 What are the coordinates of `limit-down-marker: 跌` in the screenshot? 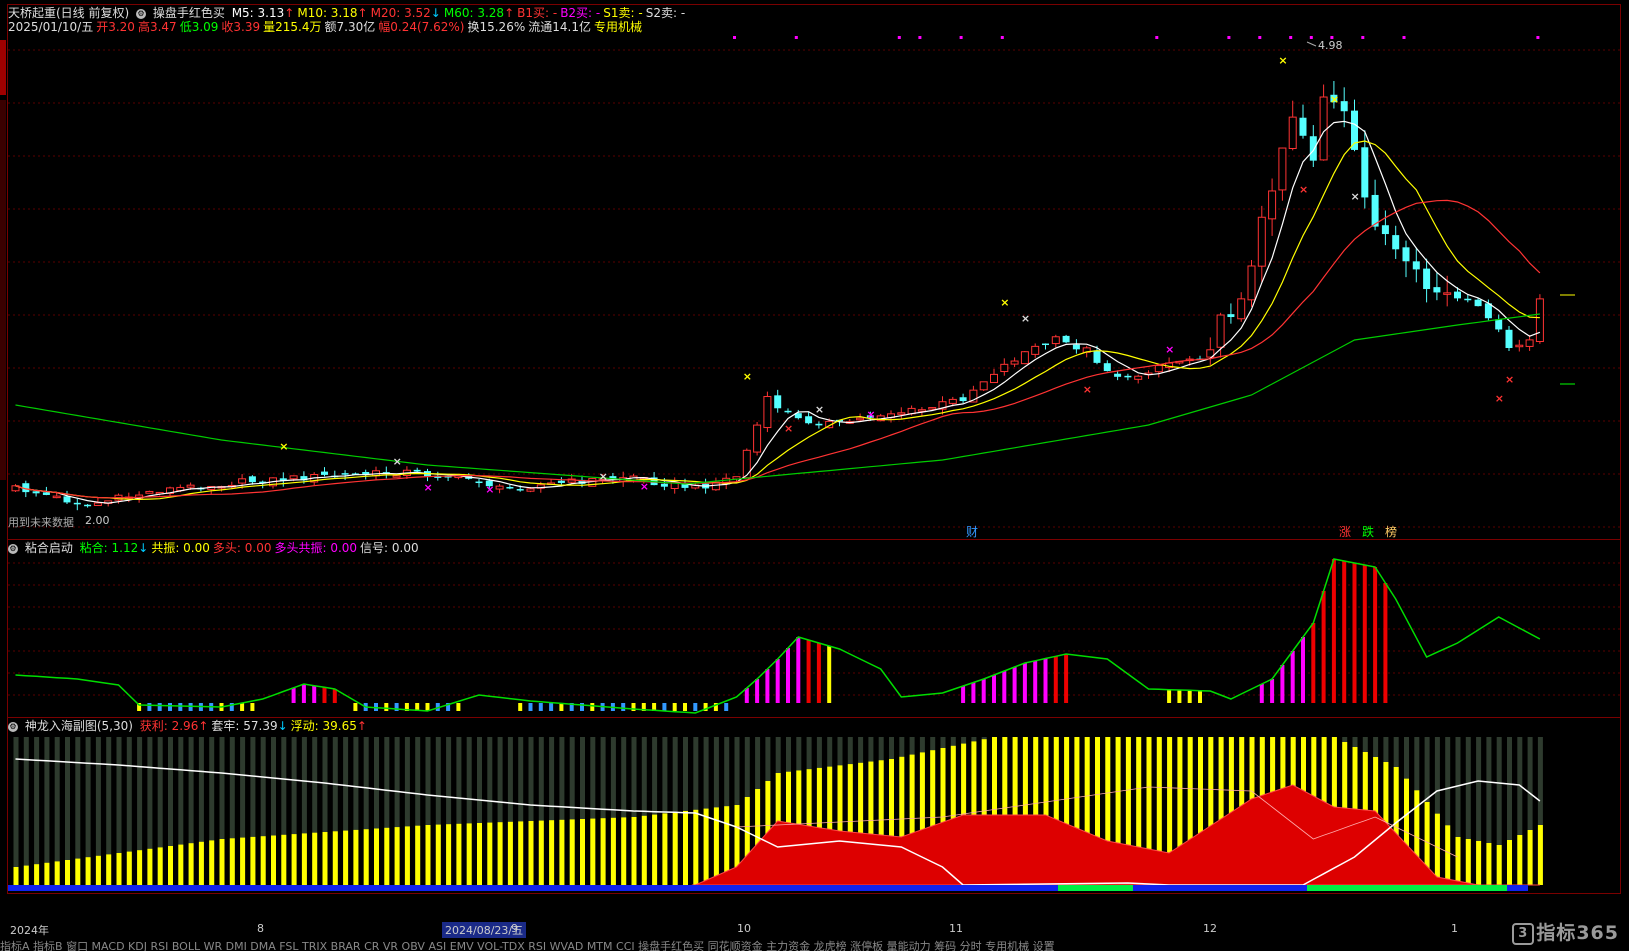 It's located at (1368, 531).